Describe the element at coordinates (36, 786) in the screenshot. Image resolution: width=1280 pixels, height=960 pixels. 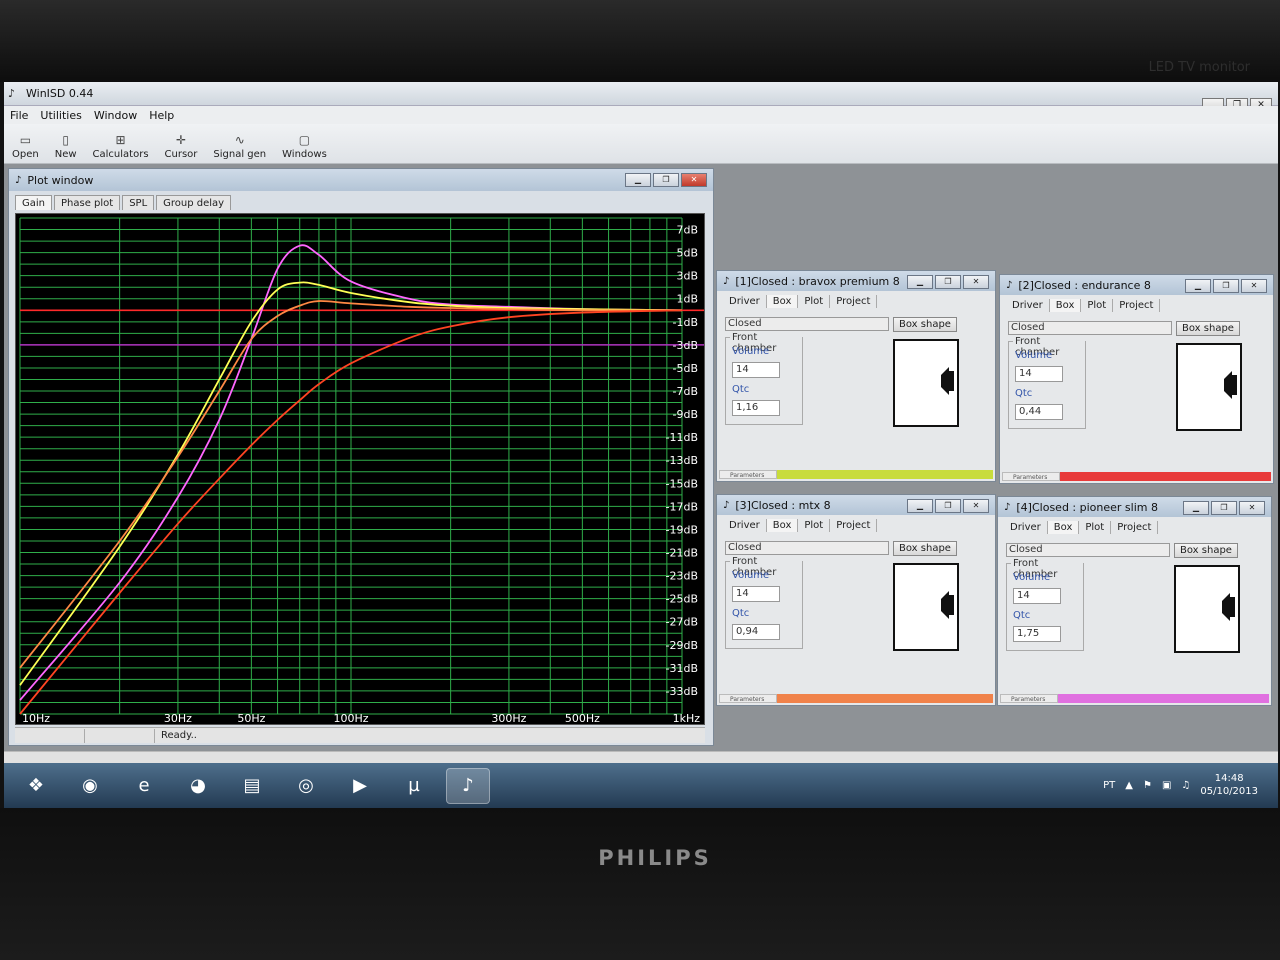
I see `windows-start-icon: ❖` at that location.